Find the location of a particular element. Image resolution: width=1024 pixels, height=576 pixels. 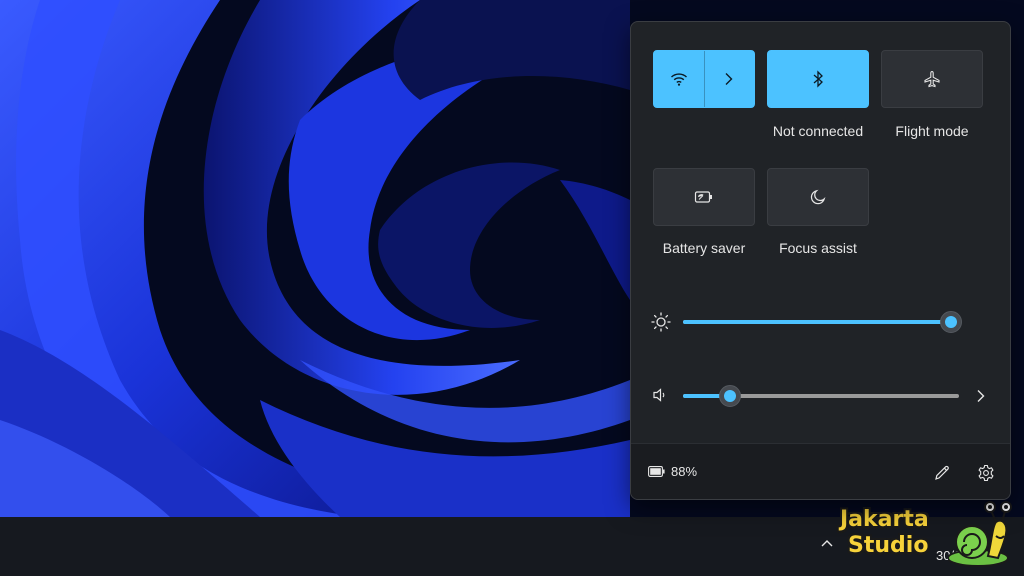

brightness-slider-thumb is located at coordinates (950, 322).